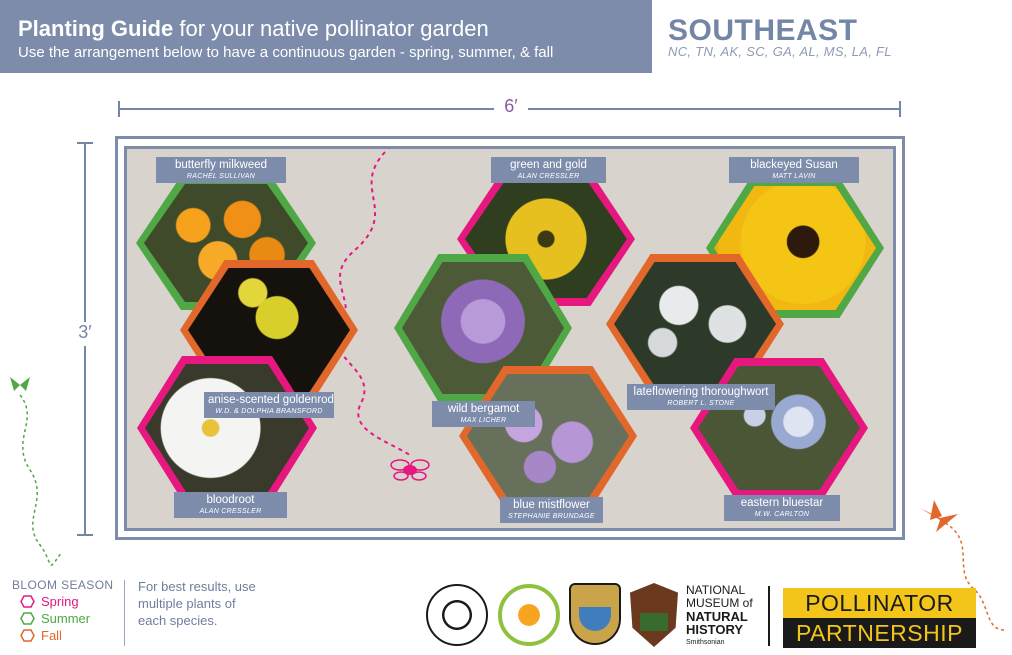 This screenshot has height=655, width=1012. Describe the element at coordinates (49, 601) in the screenshot. I see `legend-item-spring: Spring` at that location.